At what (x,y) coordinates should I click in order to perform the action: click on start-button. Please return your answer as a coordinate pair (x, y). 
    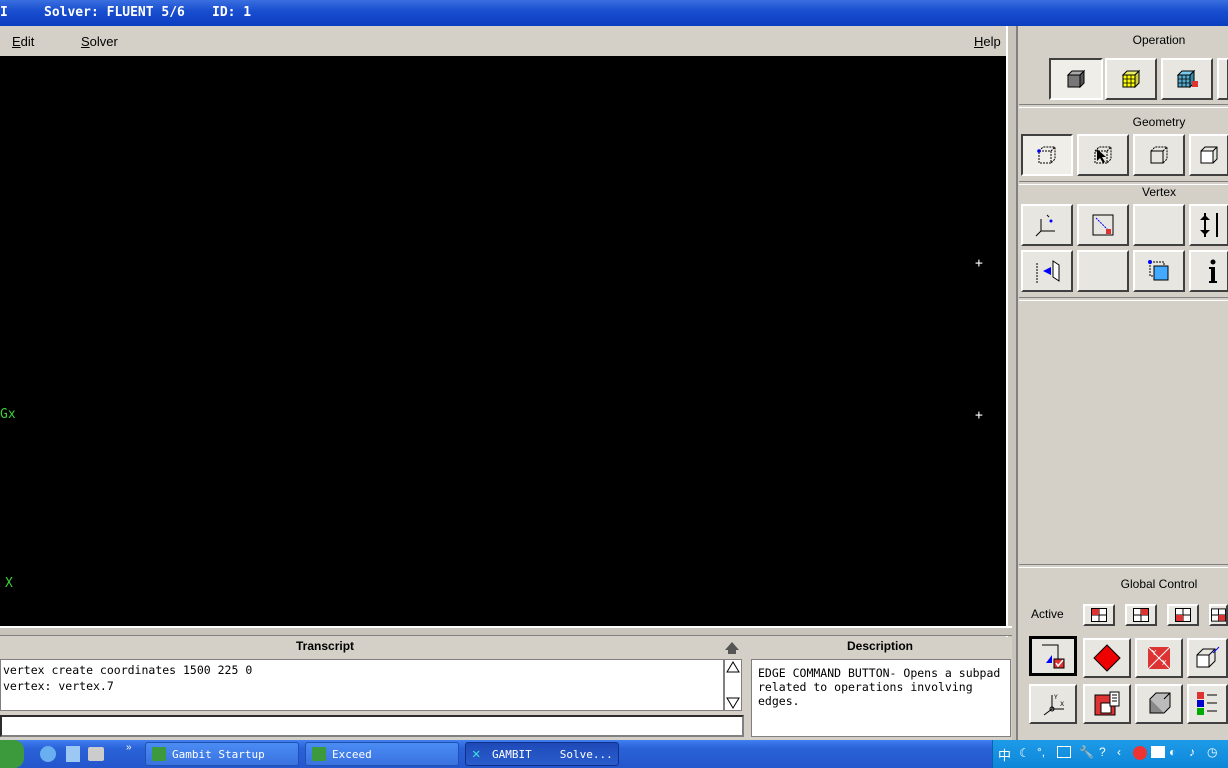
    Looking at the image, I should click on (12, 754).